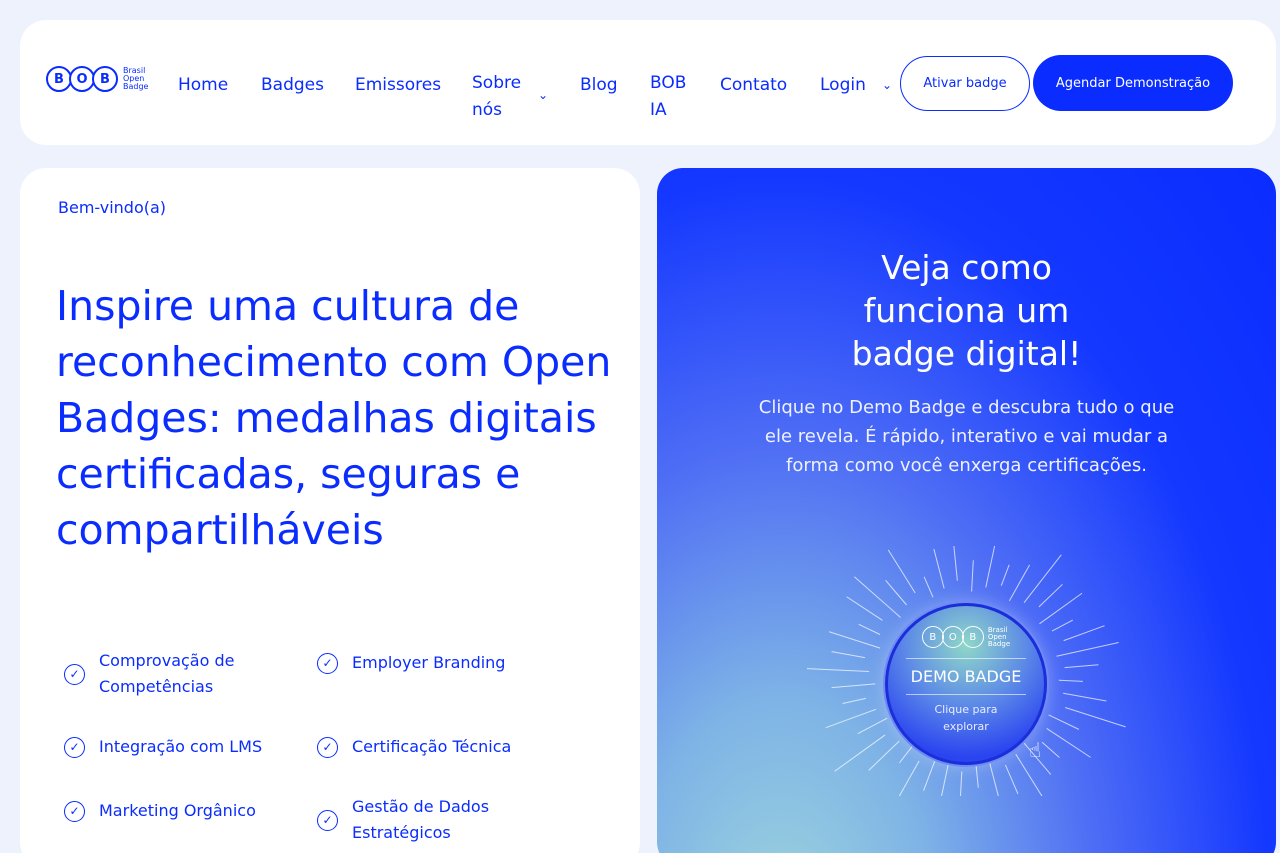 This screenshot has width=1280, height=853. Describe the element at coordinates (965, 83) in the screenshot. I see `activate-badge-button: Ativar badge` at that location.